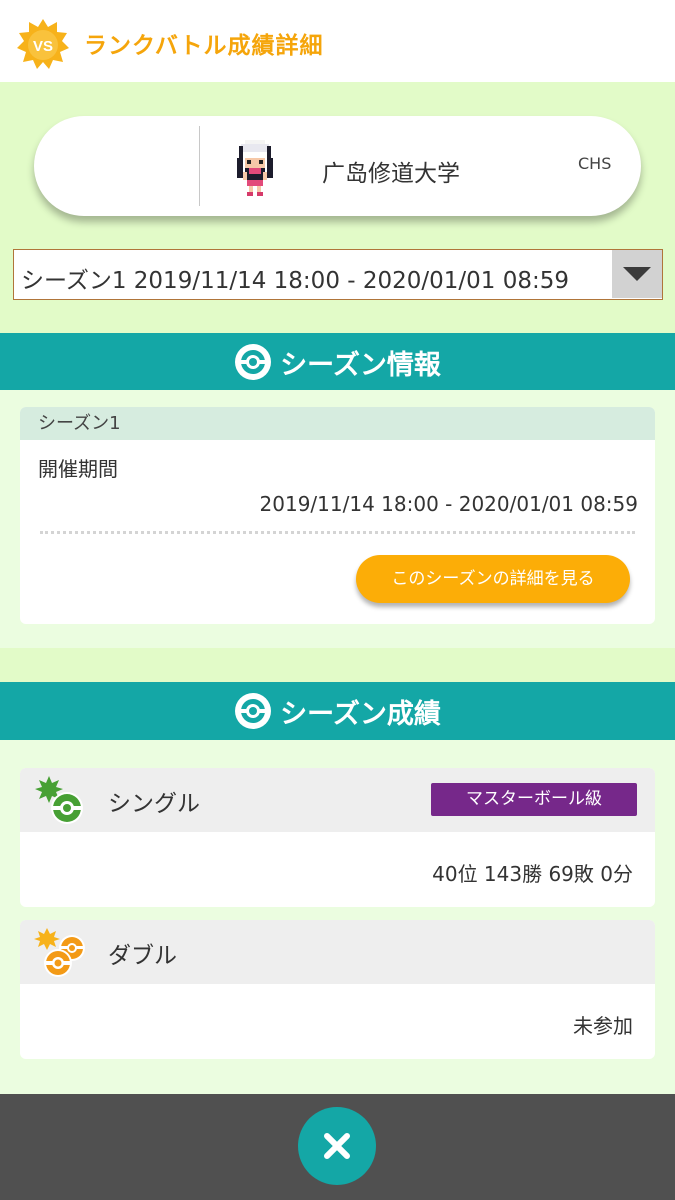 This screenshot has width=675, height=1200. I want to click on trainer-profile-card: 广岛修道大学 CHS, so click(337, 166).